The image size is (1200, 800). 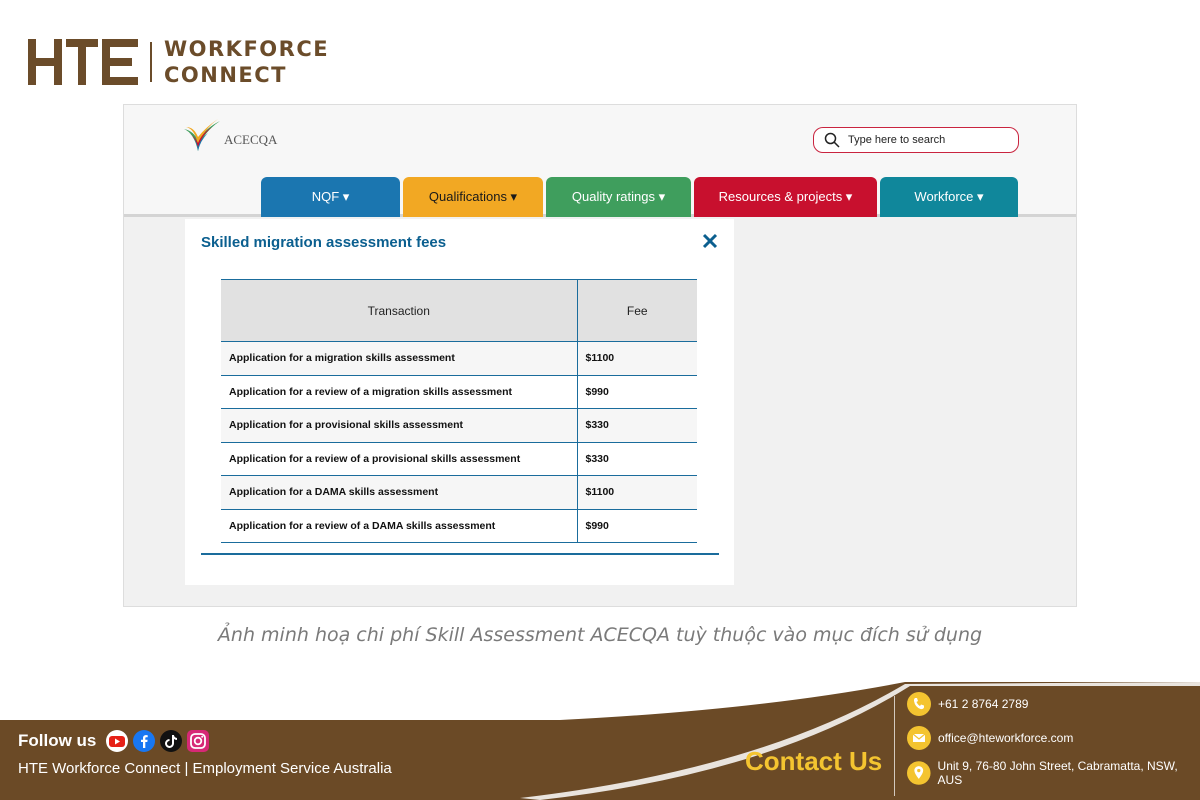 I want to click on mail-icon, so click(x=919, y=738).